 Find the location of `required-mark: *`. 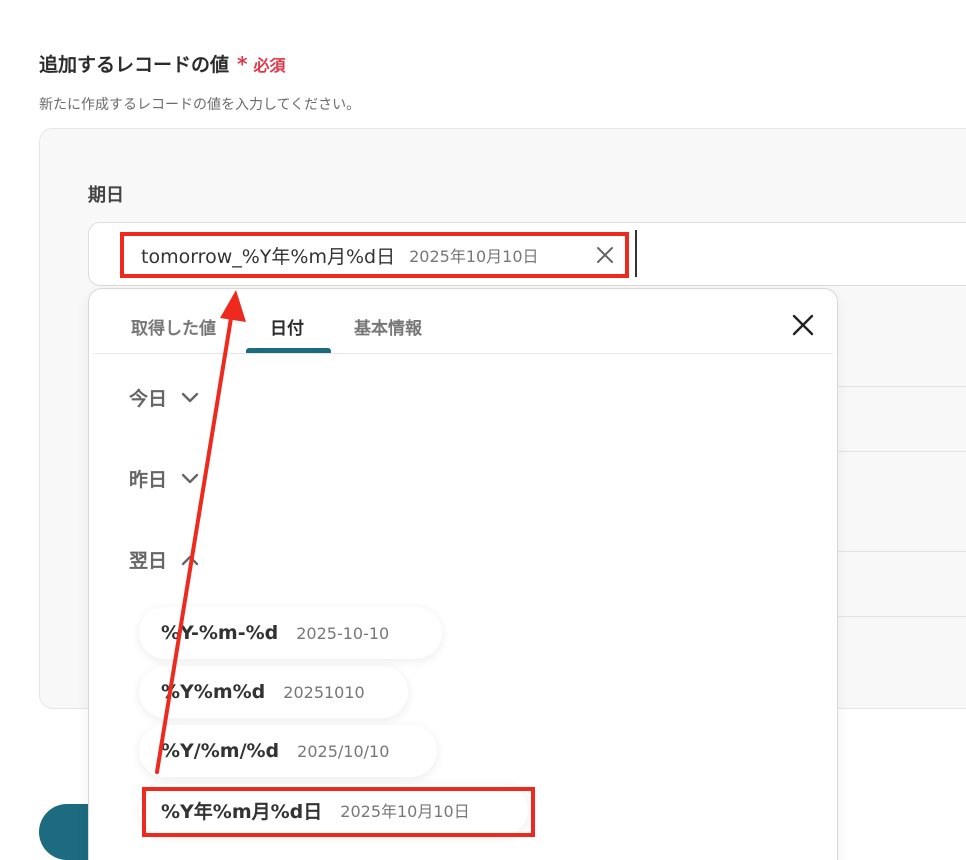

required-mark: * is located at coordinates (242, 64).